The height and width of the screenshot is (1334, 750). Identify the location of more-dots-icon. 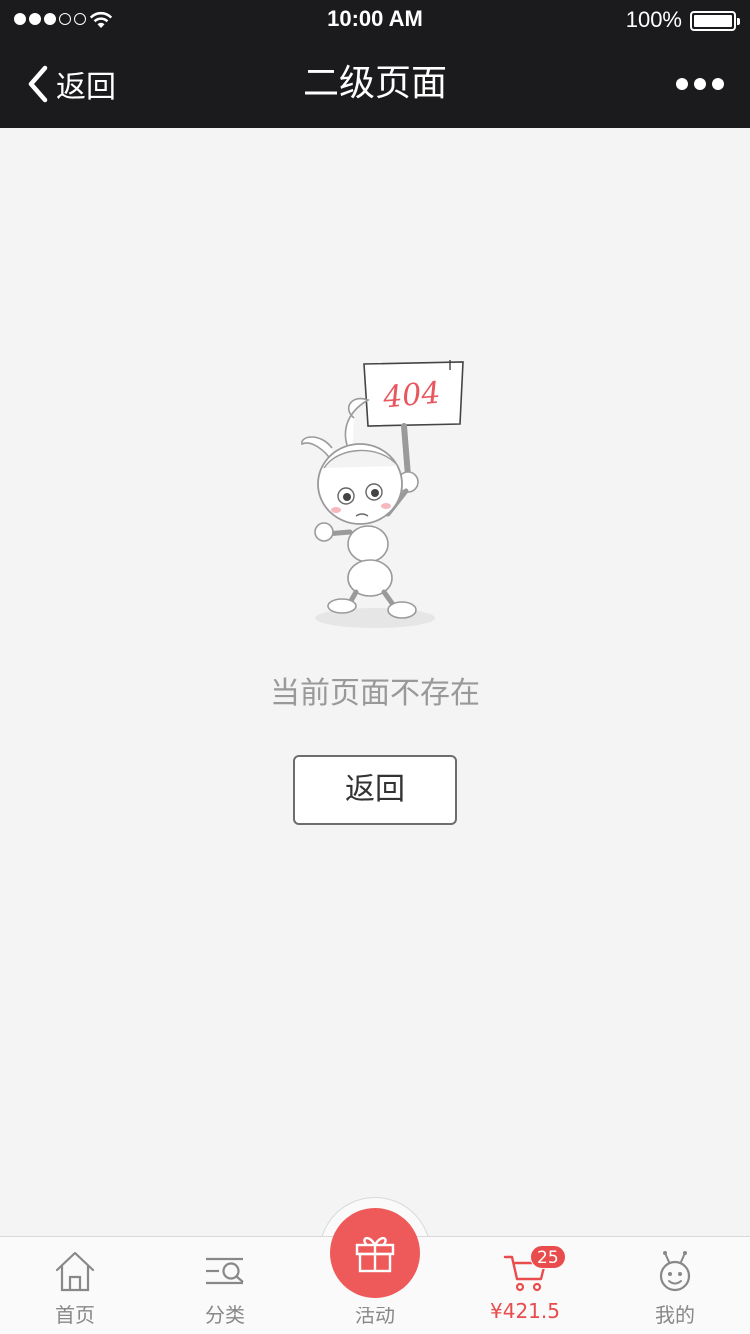
(700, 84).